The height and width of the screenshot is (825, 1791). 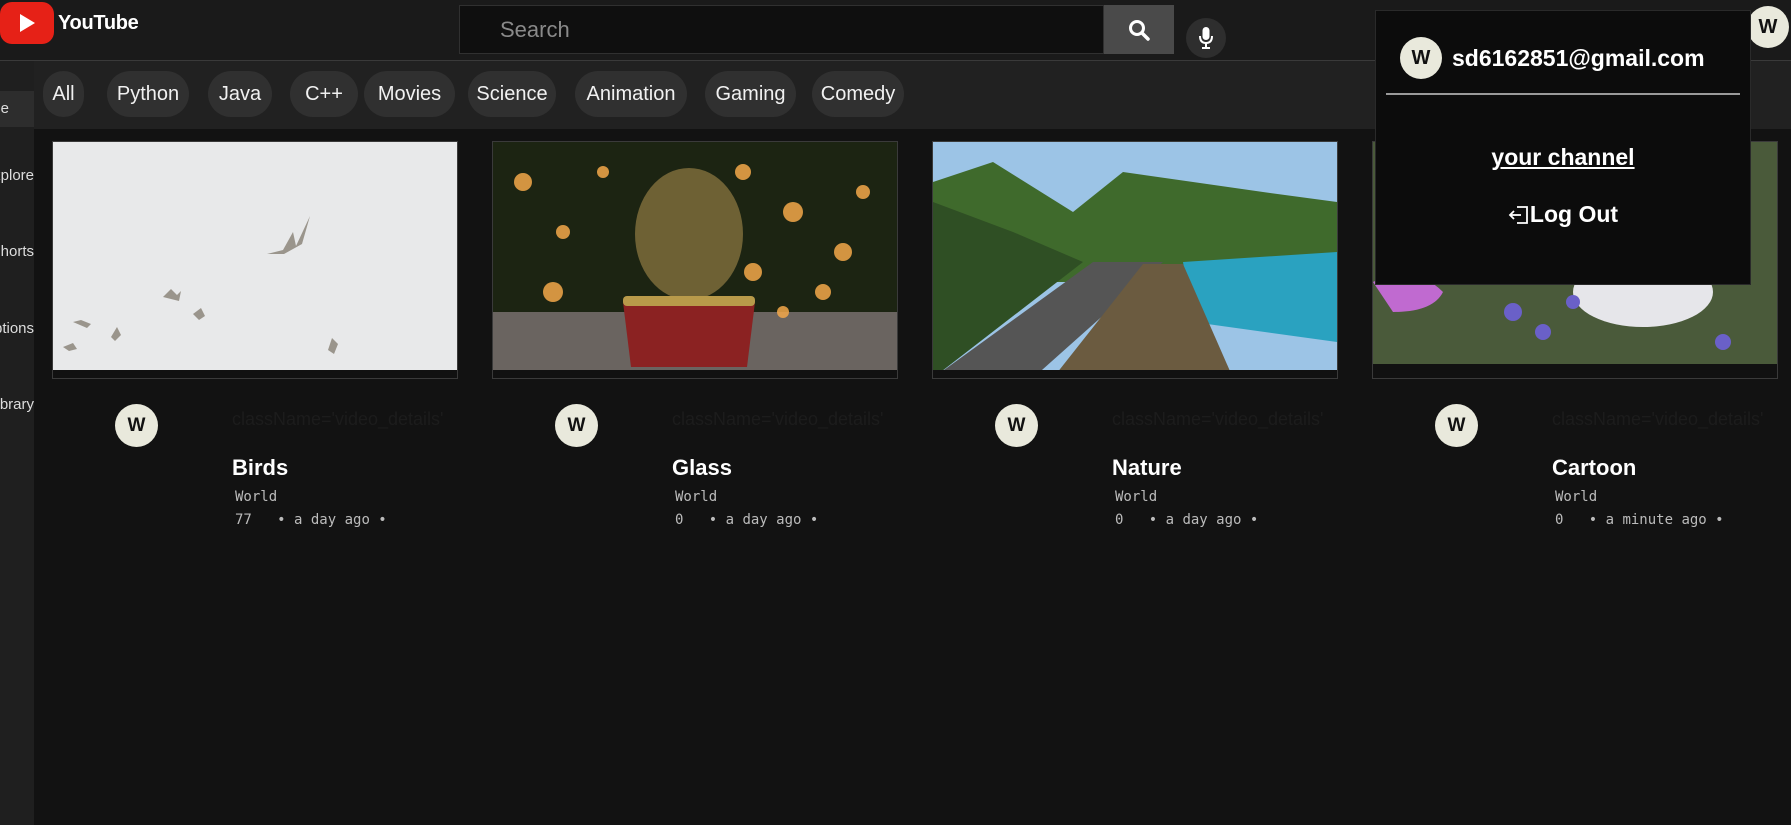 I want to click on video-title: Birds, so click(x=260, y=468).